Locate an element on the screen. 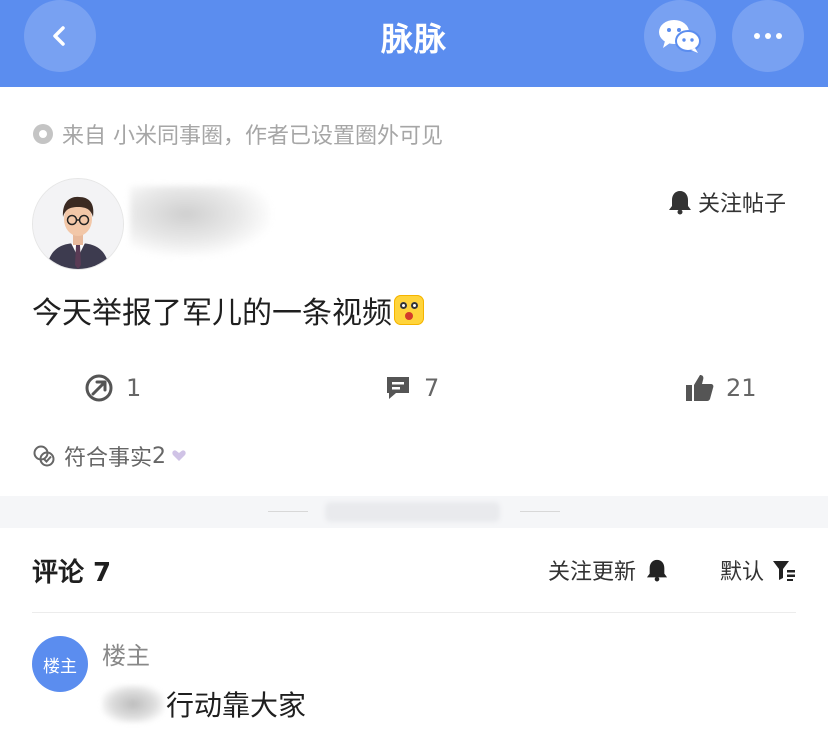  like-button: 21 is located at coordinates (720, 388).